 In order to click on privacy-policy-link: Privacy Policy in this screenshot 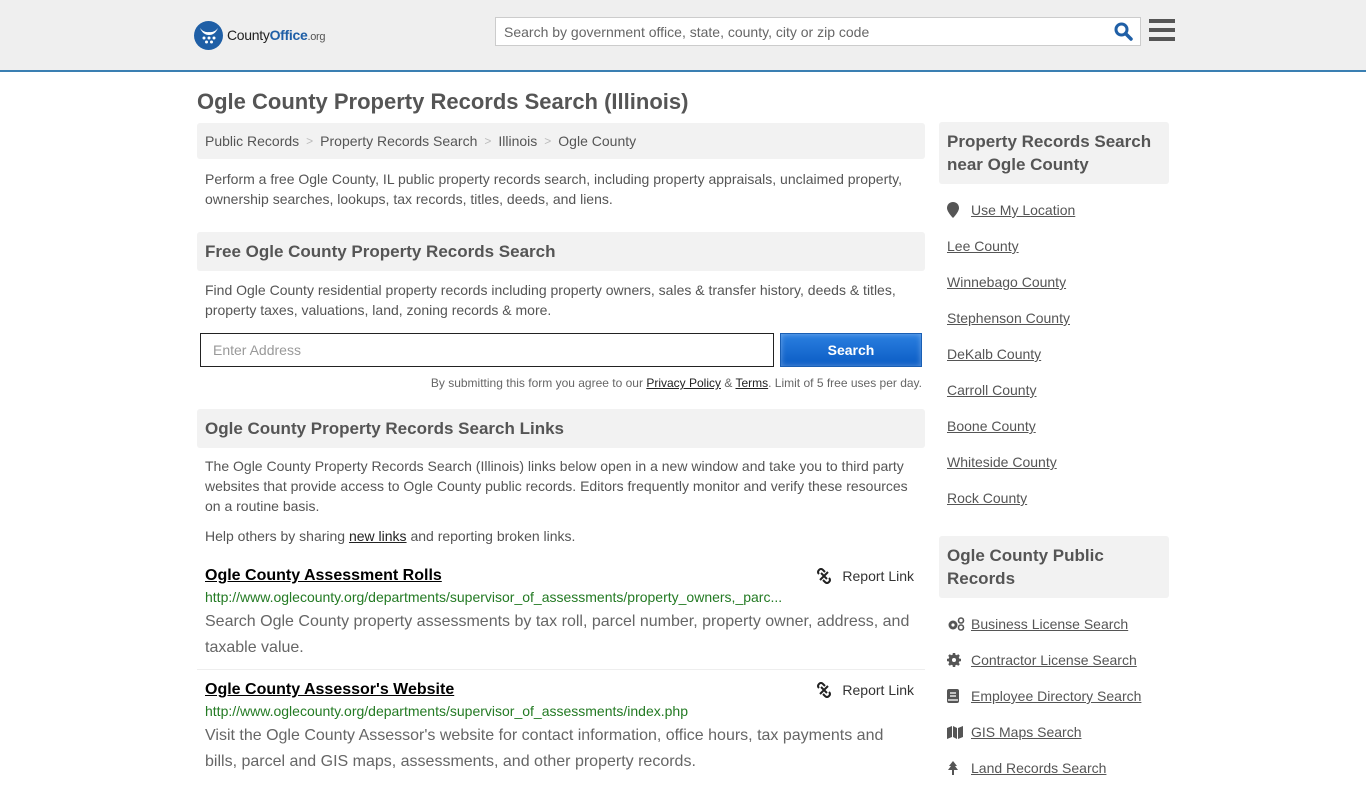, I will do `click(683, 383)`.